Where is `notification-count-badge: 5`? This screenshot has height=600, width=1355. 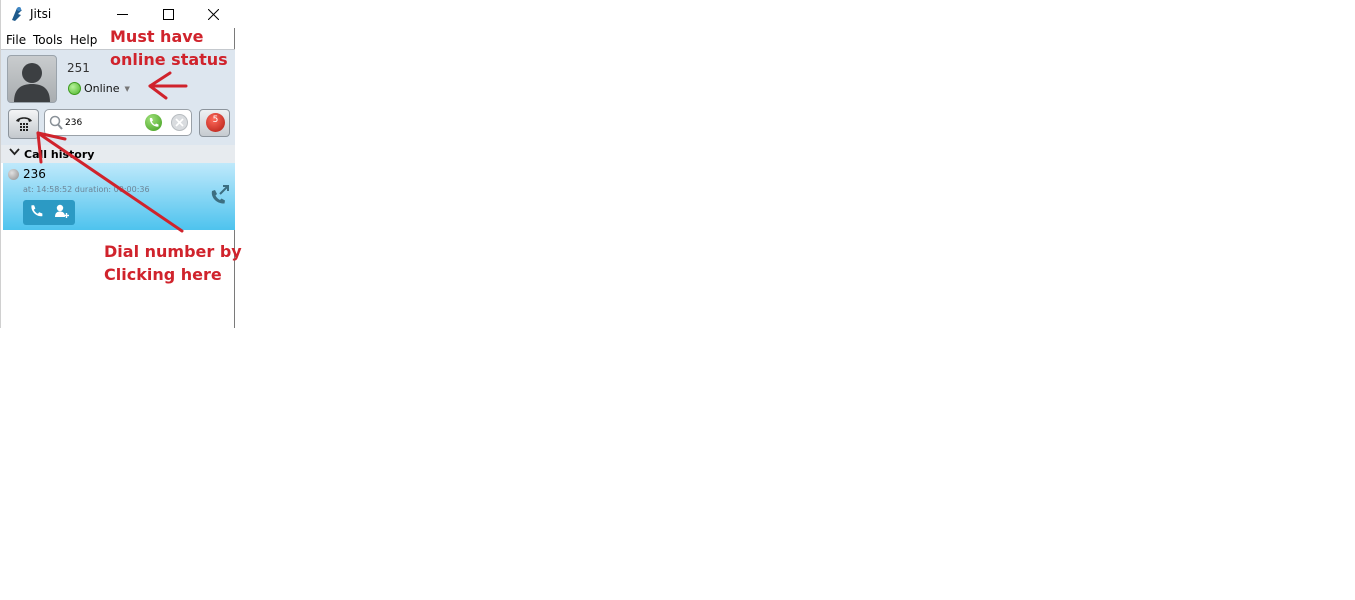
notification-count-badge: 5 is located at coordinates (215, 122).